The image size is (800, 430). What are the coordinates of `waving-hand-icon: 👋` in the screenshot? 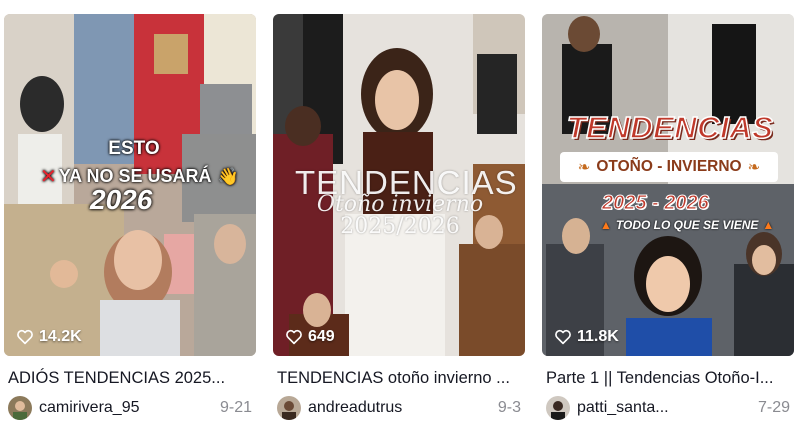 It's located at (228, 176).